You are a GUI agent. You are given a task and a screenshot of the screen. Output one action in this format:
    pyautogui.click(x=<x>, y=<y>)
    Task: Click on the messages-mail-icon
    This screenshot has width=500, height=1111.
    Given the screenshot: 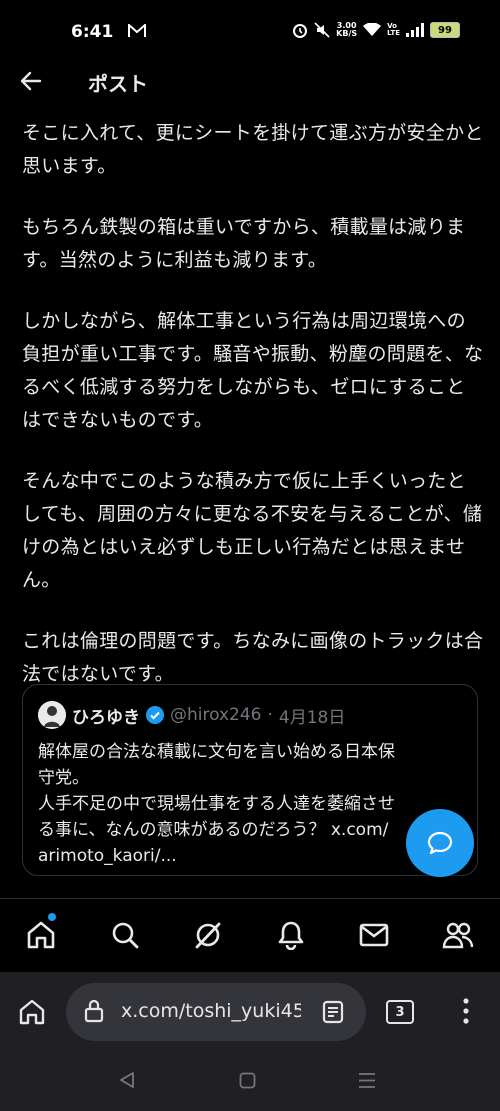 What is the action you would take?
    pyautogui.click(x=374, y=935)
    